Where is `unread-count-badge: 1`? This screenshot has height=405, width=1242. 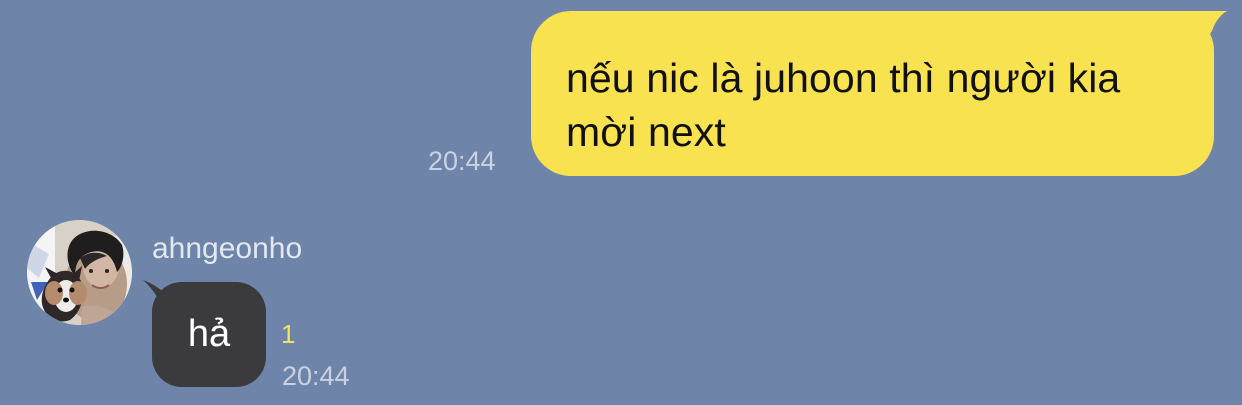 unread-count-badge: 1 is located at coordinates (288, 334).